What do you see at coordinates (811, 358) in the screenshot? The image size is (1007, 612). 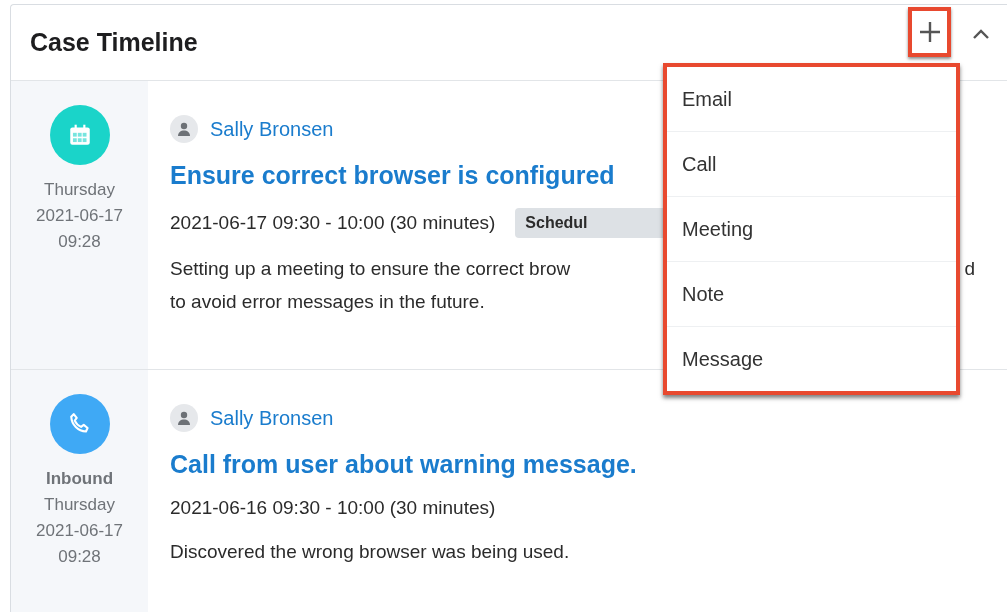 I see `menu-item: Message` at bounding box center [811, 358].